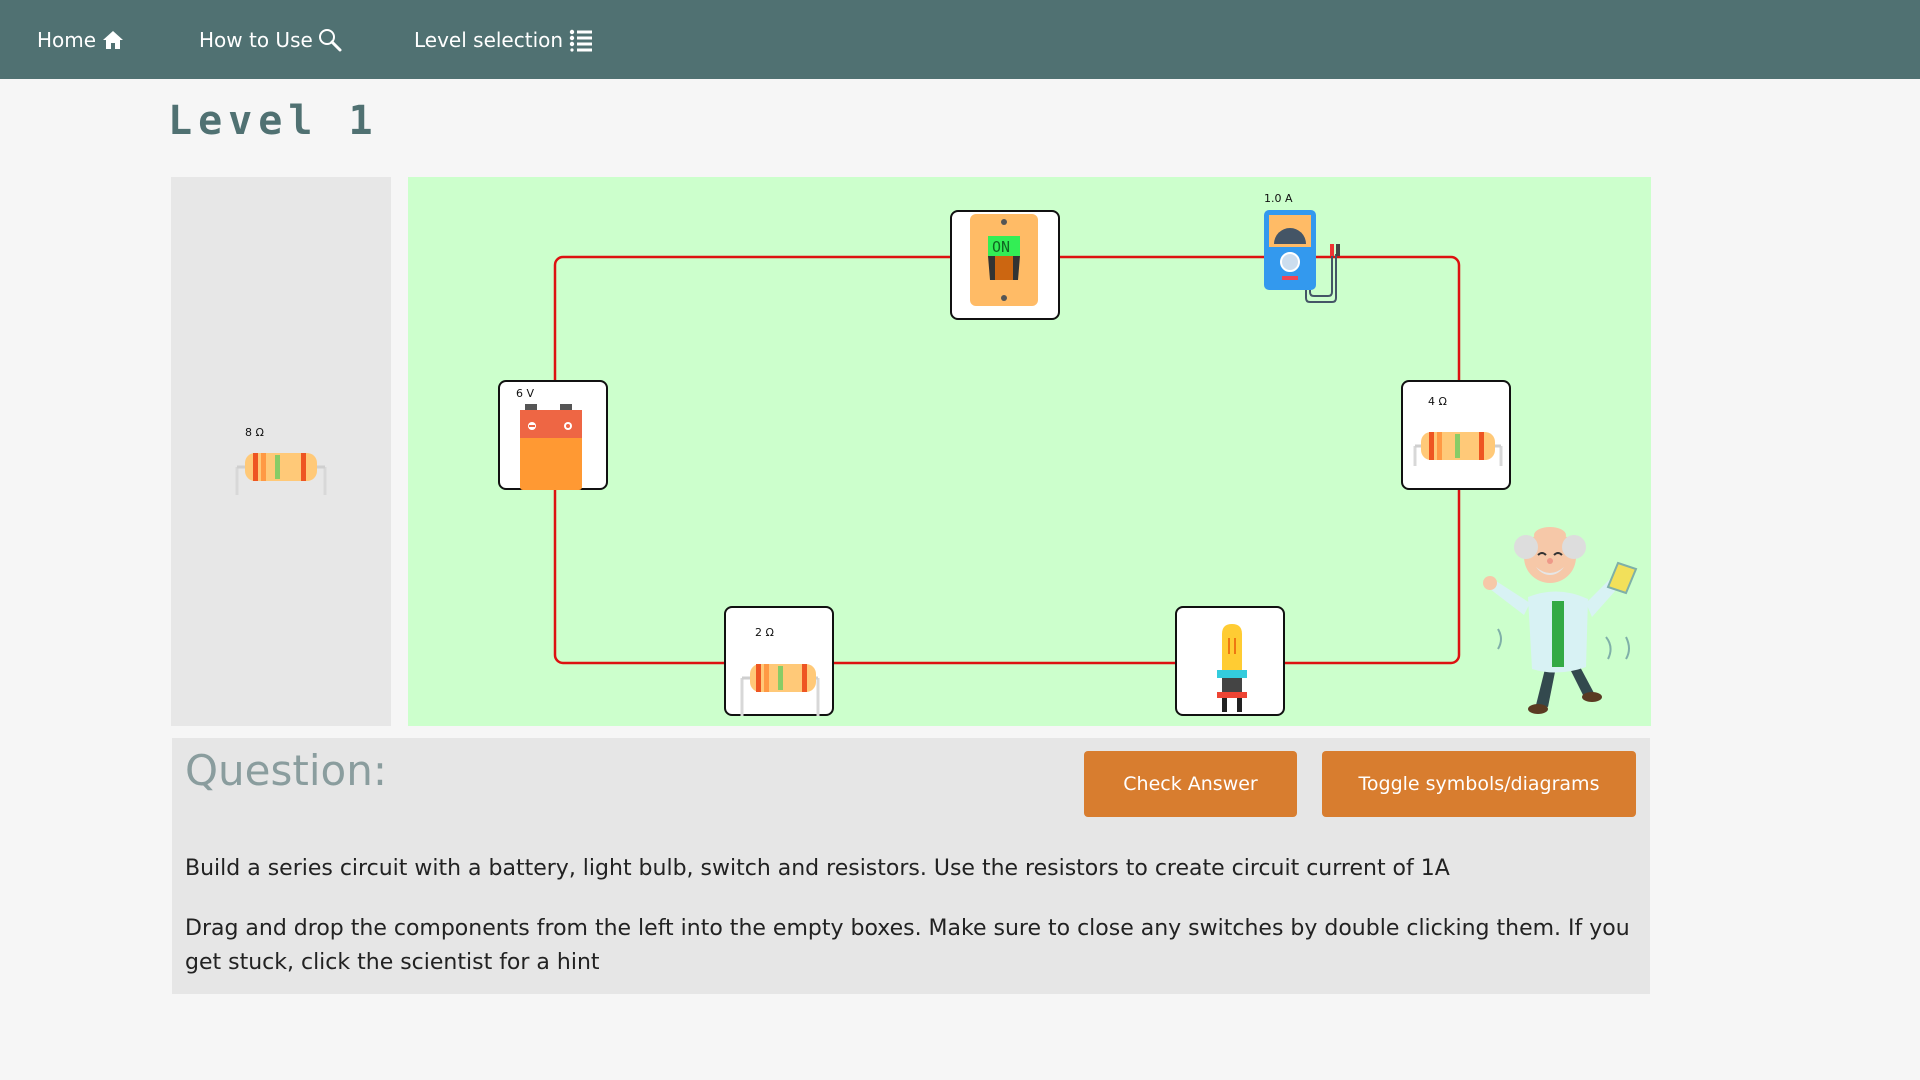 This screenshot has width=1920, height=1080. What do you see at coordinates (551, 447) in the screenshot?
I see `battery-icon` at bounding box center [551, 447].